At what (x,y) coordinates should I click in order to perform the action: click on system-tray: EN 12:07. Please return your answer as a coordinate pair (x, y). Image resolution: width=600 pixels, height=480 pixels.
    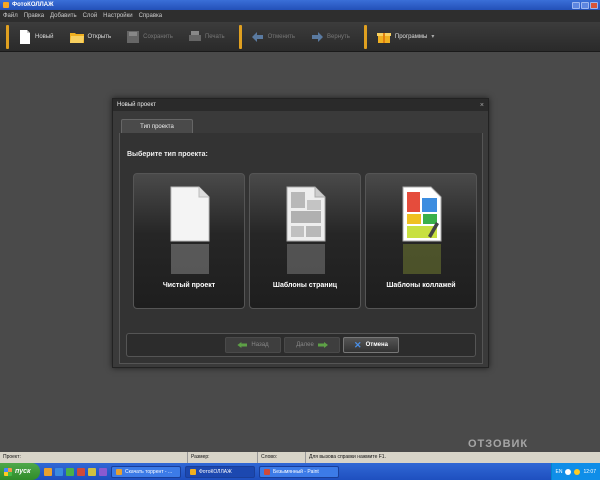
    Looking at the image, I should click on (575, 471).